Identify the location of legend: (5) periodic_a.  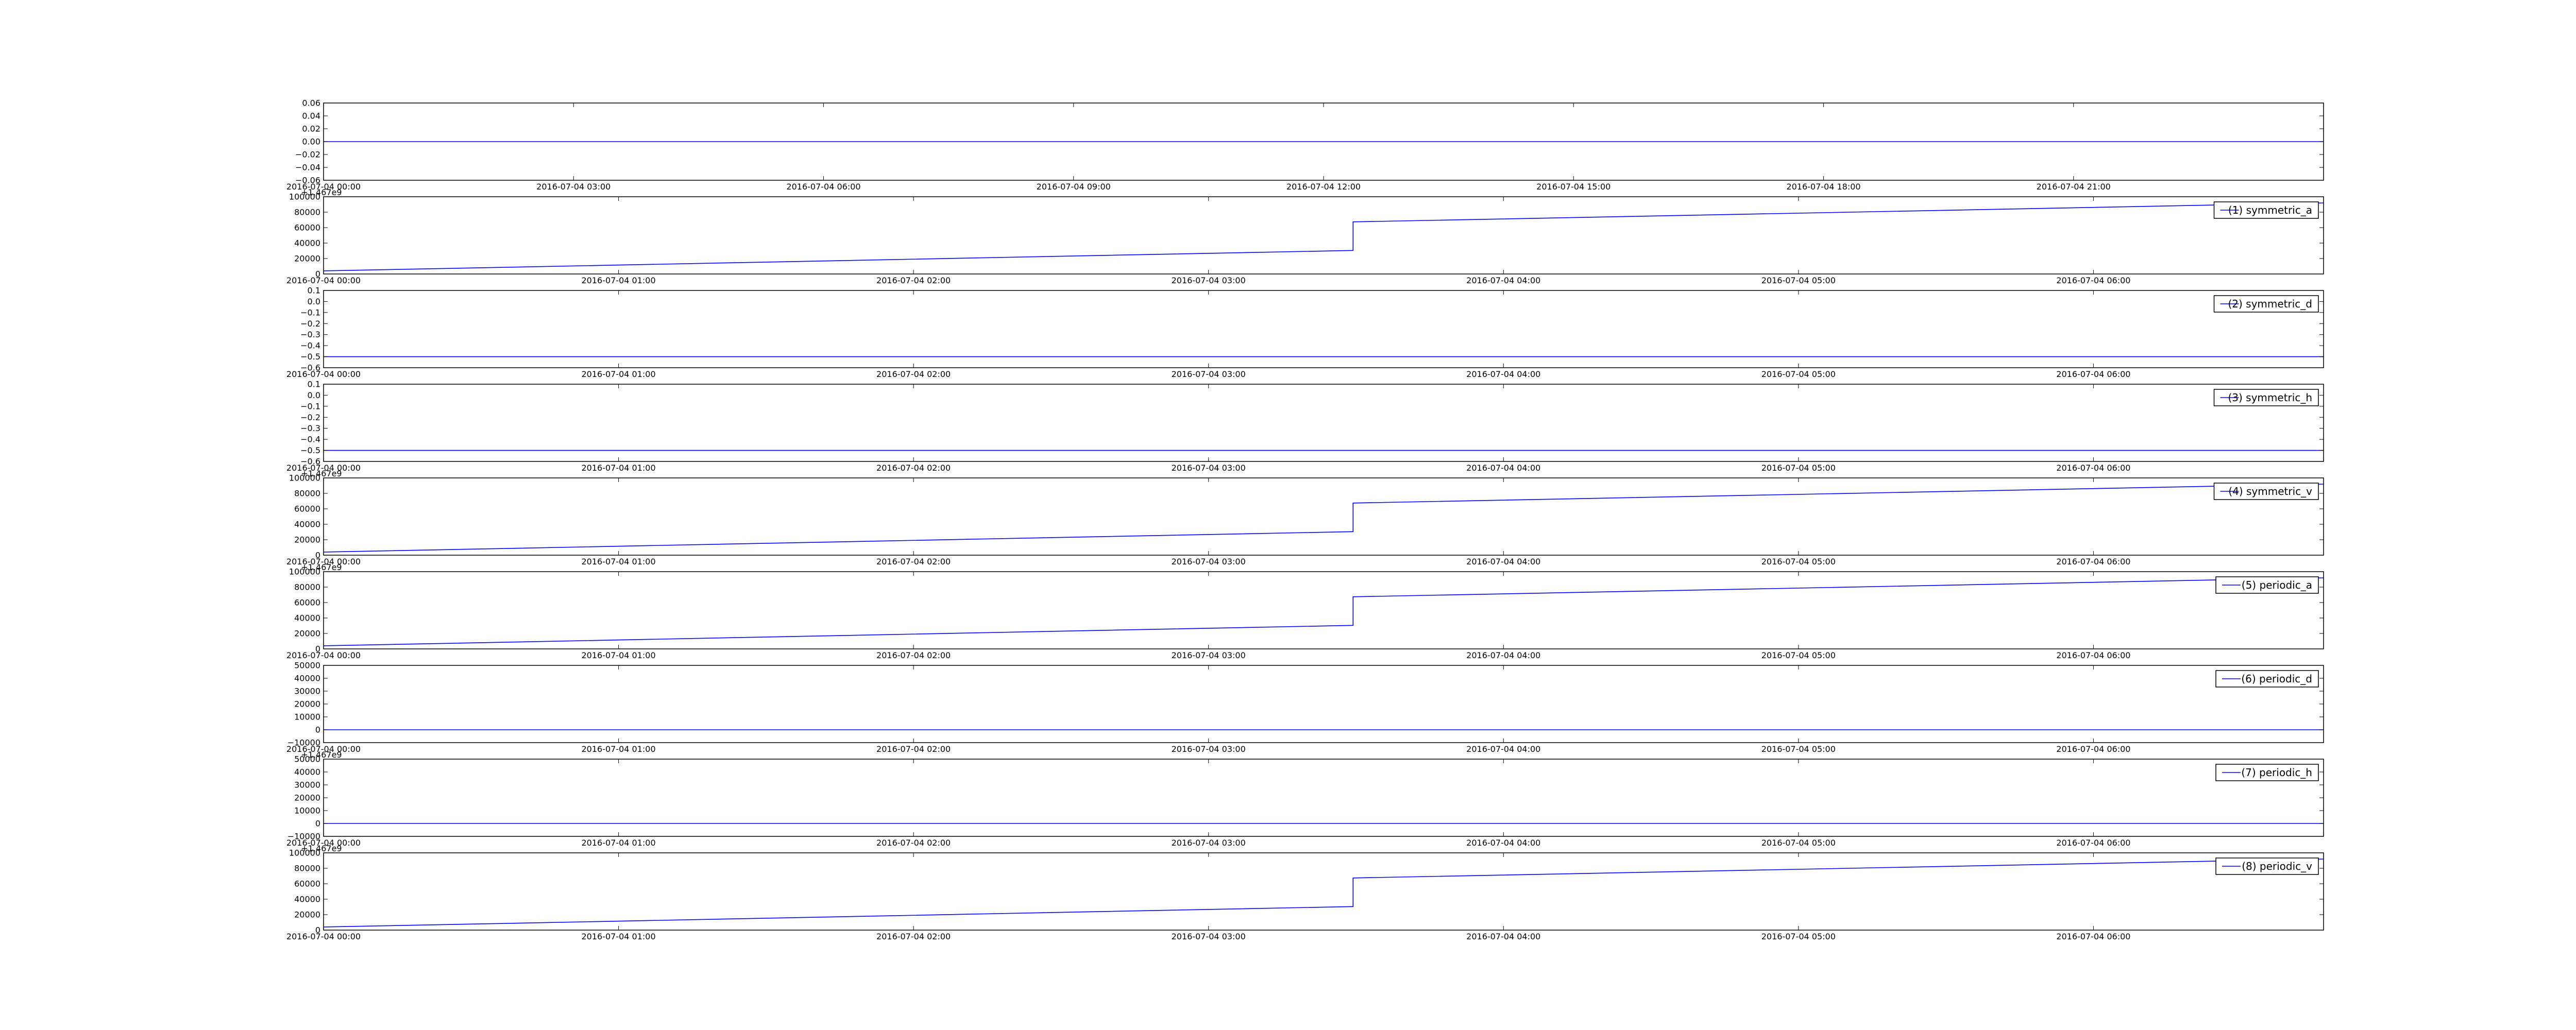
(2267, 585).